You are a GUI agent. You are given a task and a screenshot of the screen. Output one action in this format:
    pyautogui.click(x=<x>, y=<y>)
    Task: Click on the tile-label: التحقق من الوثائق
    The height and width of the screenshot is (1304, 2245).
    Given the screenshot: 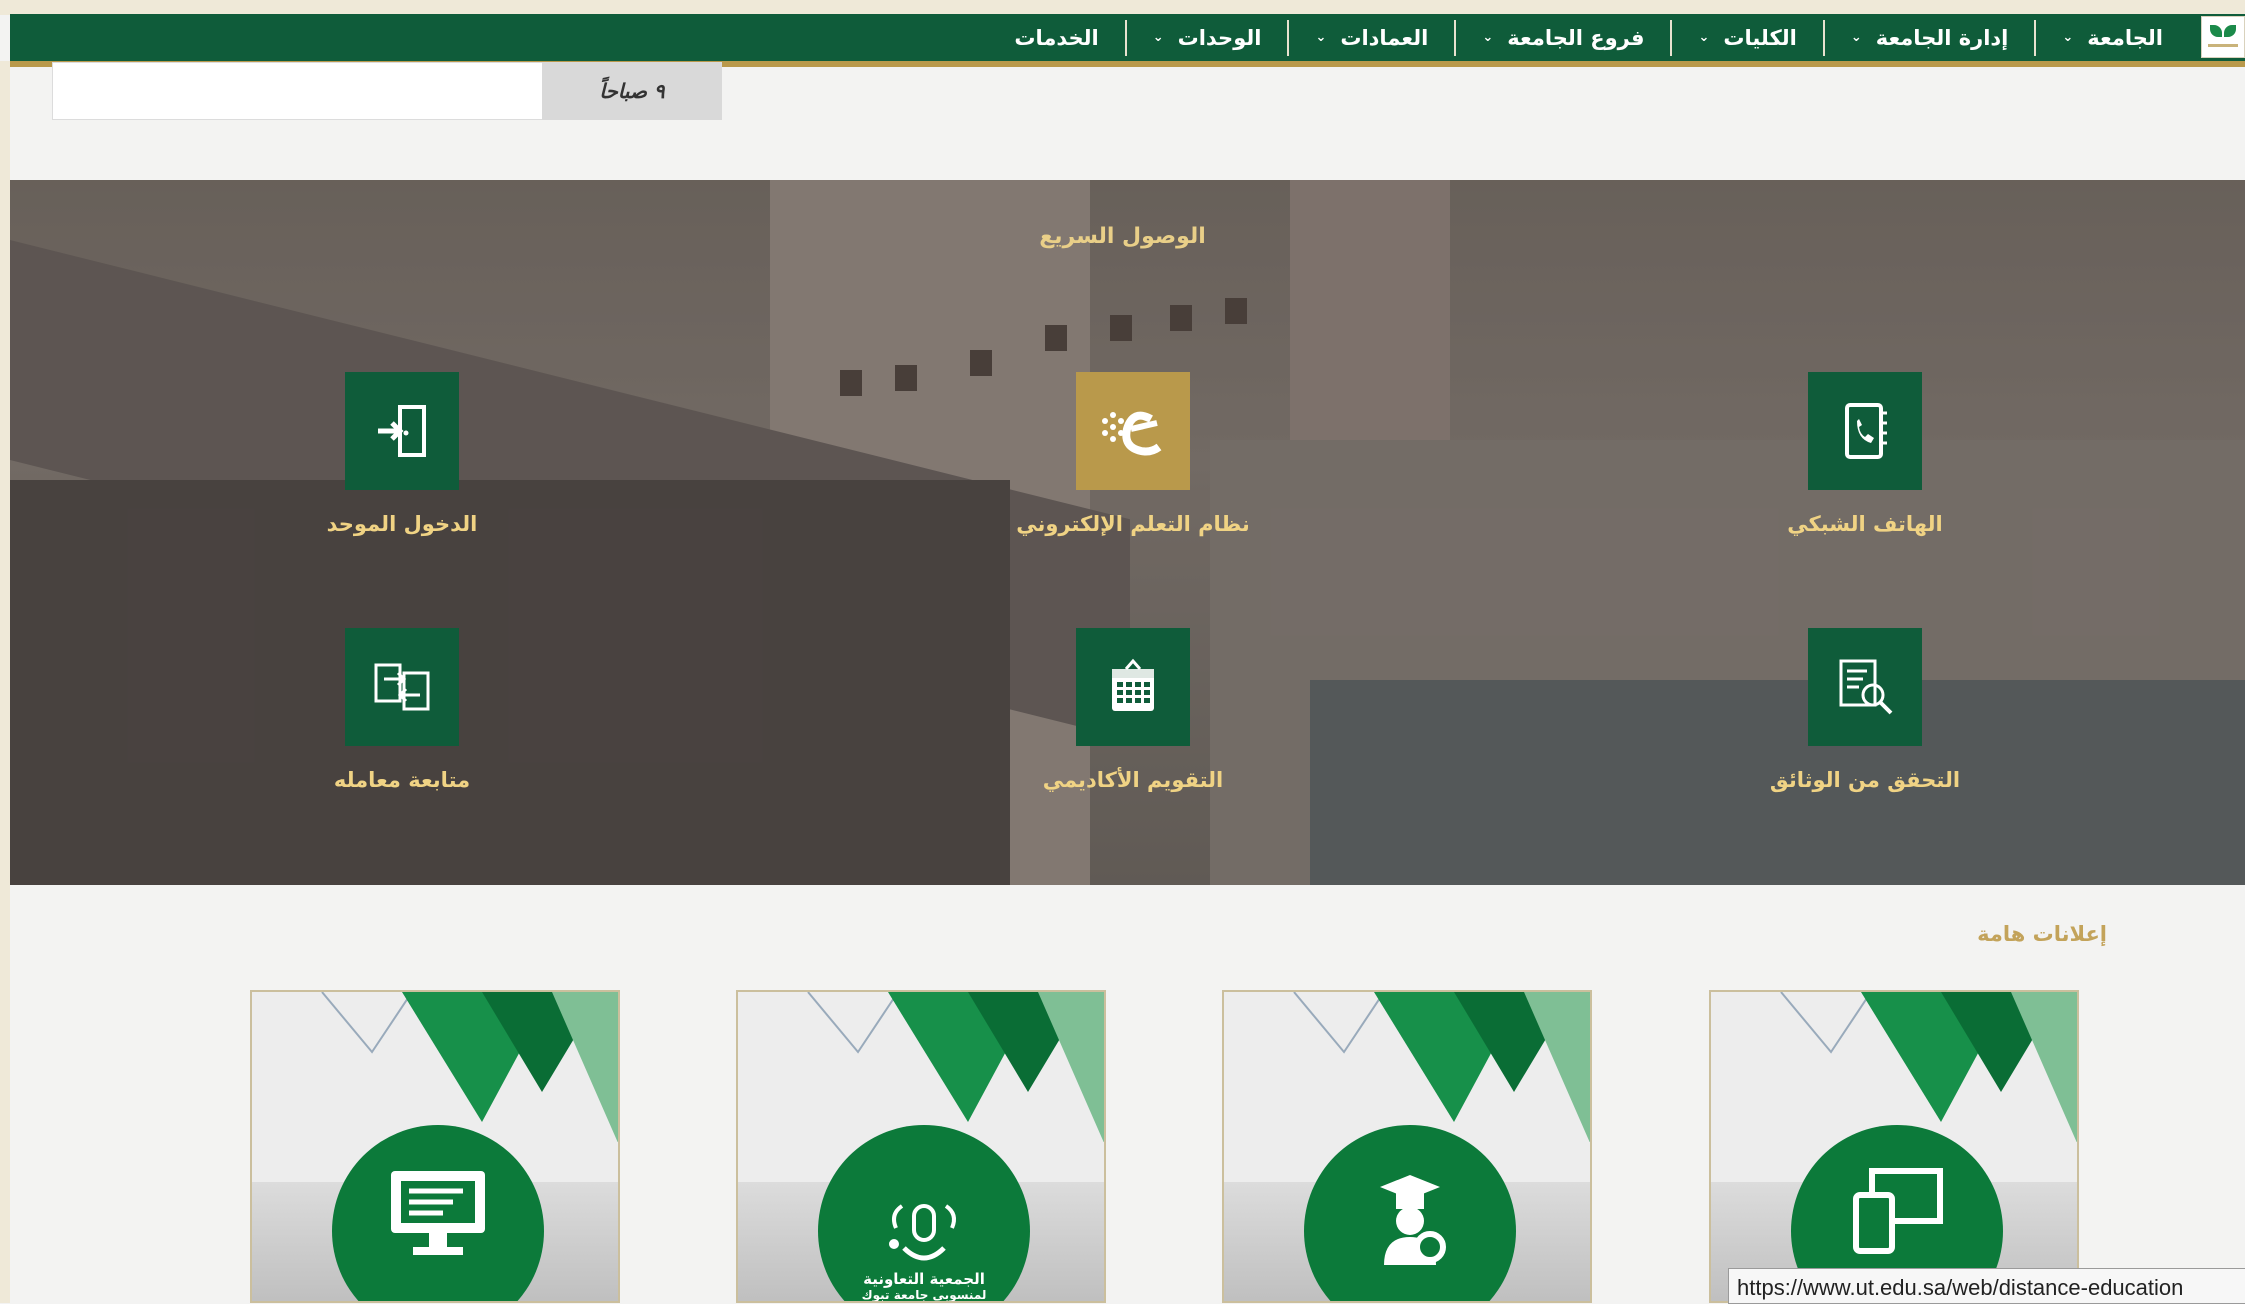 What is the action you would take?
    pyautogui.click(x=1865, y=780)
    